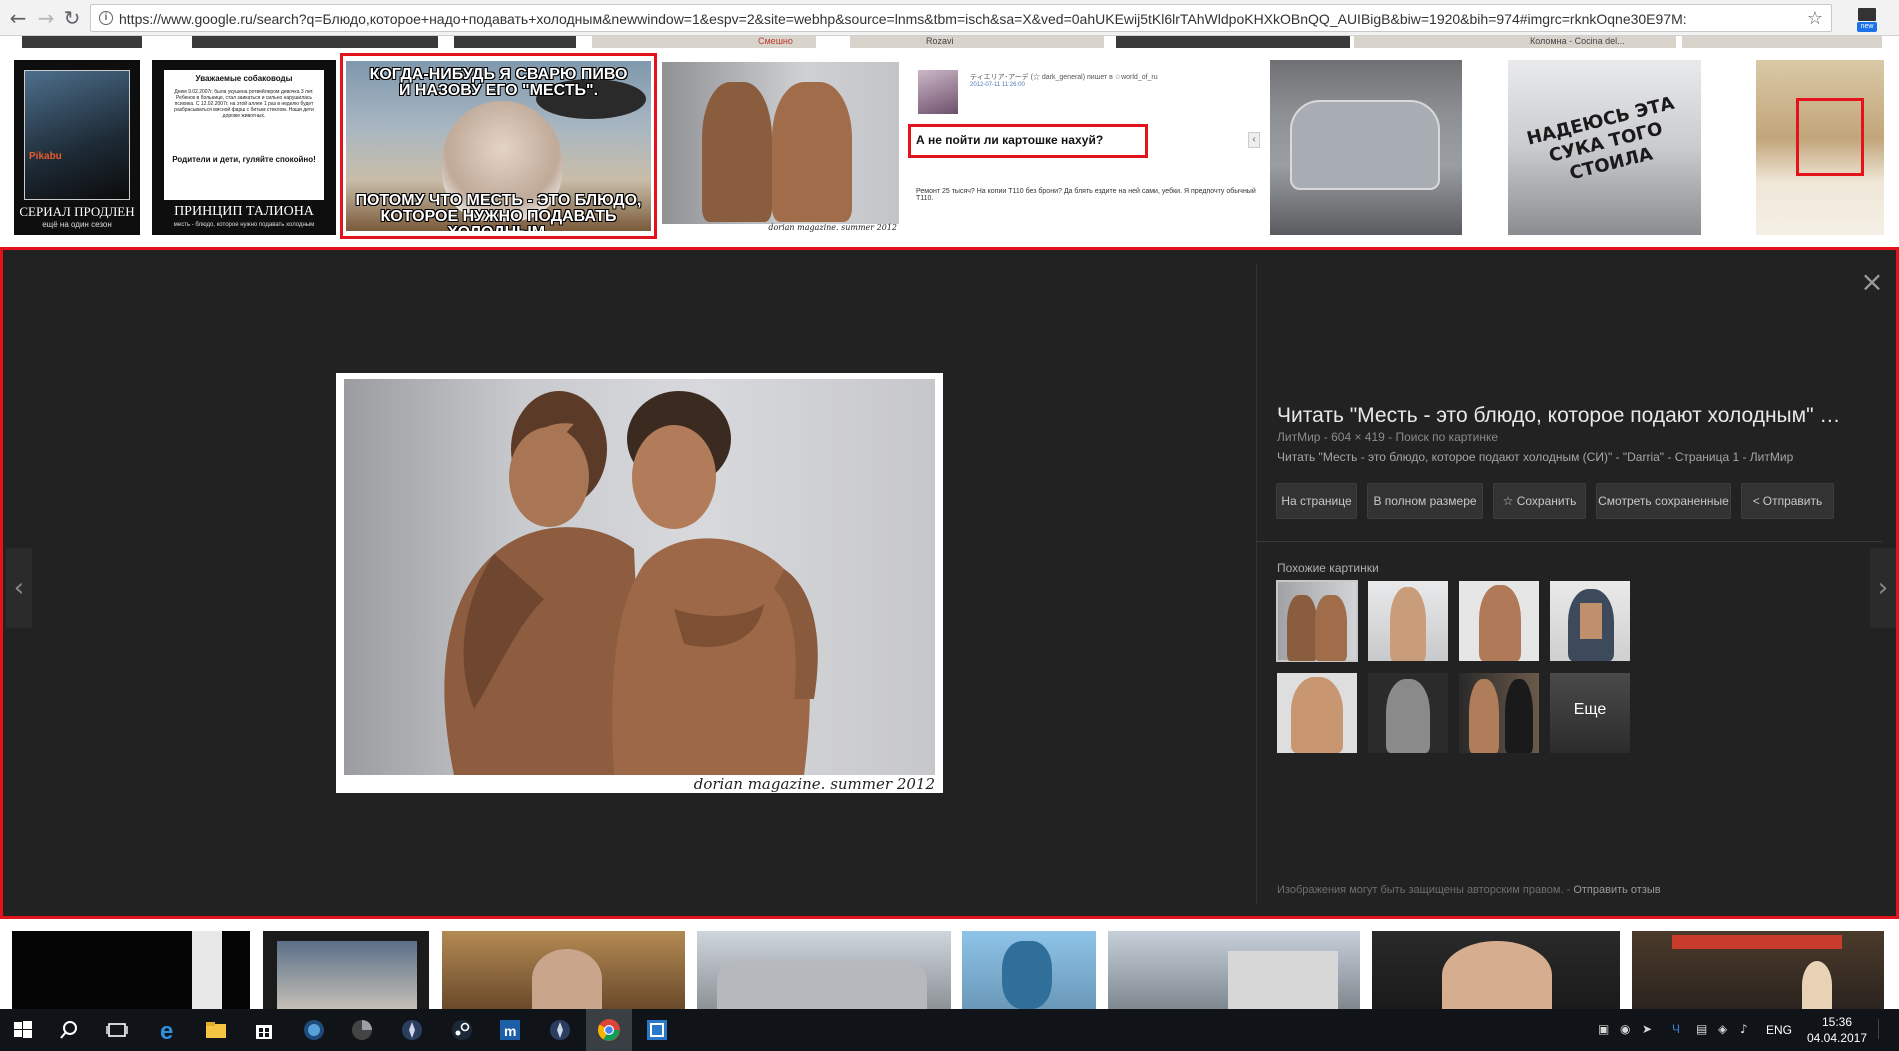 The height and width of the screenshot is (1051, 1899). Describe the element at coordinates (362, 1030) in the screenshot. I see `app-disc-icon` at that location.